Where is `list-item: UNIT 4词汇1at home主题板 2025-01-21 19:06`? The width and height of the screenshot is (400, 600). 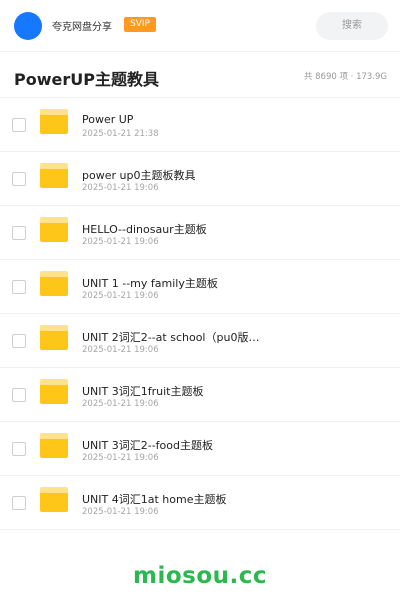
list-item: UNIT 4词汇1at home主题板 2025-01-21 19:06 is located at coordinates (200, 503).